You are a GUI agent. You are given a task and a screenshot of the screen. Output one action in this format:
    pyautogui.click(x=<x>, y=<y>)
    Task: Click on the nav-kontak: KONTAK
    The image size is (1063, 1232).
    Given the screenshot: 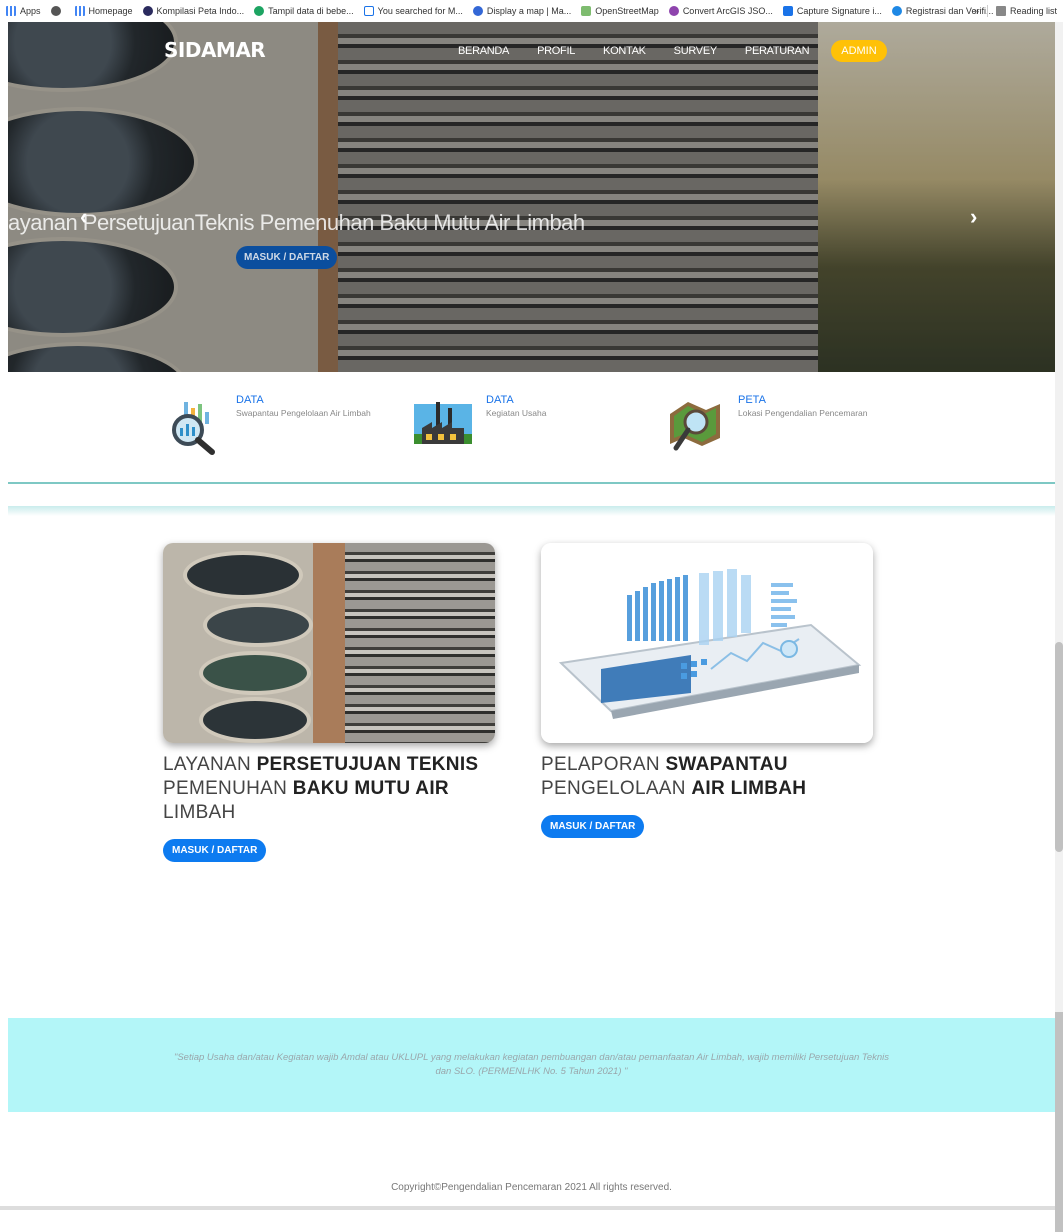 What is the action you would take?
    pyautogui.click(x=624, y=51)
    